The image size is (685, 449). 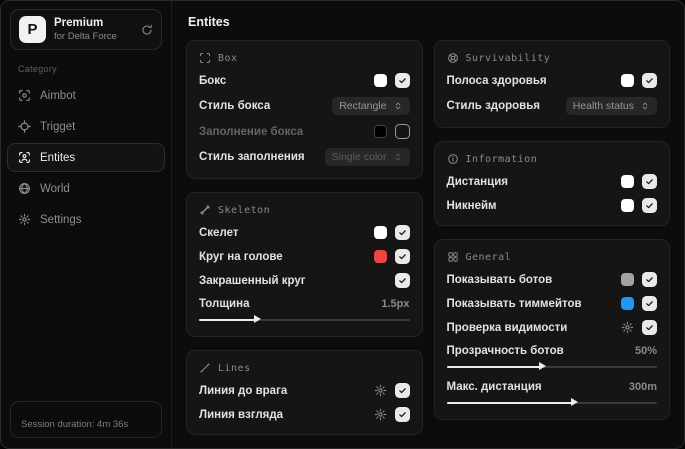 What do you see at coordinates (494, 387) in the screenshot?
I see `setting-label: Макс. дистанция` at bounding box center [494, 387].